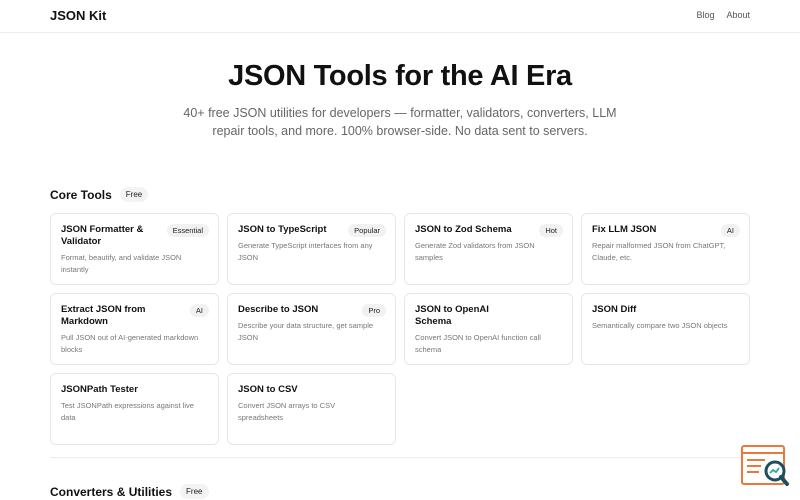  I want to click on tool-card-badge: Essential, so click(187, 230).